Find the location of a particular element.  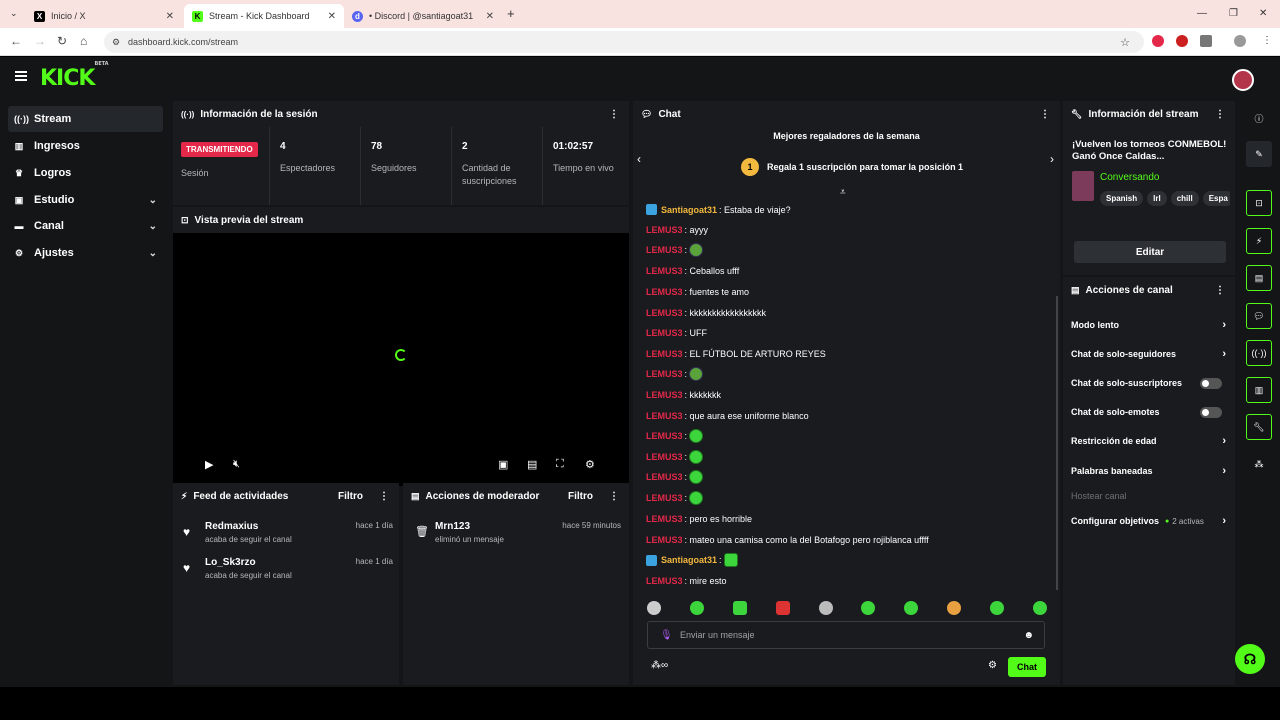

restore-icon: ❐ is located at coordinates (1233, 13).